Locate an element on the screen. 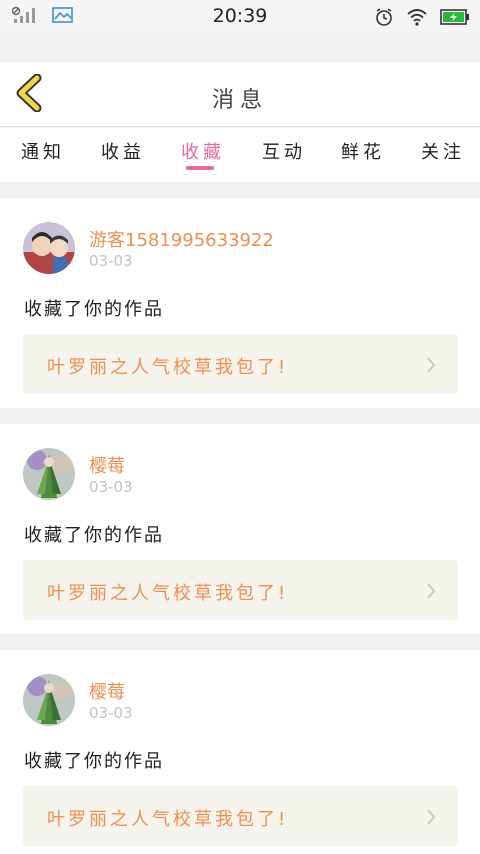 Image resolution: width=480 pixels, height=854 pixels. active-tab-indicator is located at coordinates (200, 168).